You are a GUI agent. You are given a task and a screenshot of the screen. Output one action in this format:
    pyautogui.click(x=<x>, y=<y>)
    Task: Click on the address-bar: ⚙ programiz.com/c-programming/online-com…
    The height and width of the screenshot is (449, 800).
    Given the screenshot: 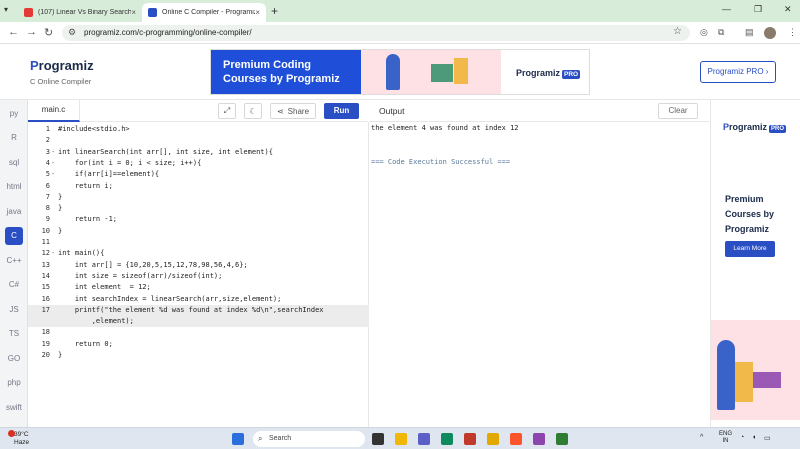 What is the action you would take?
    pyautogui.click(x=376, y=33)
    